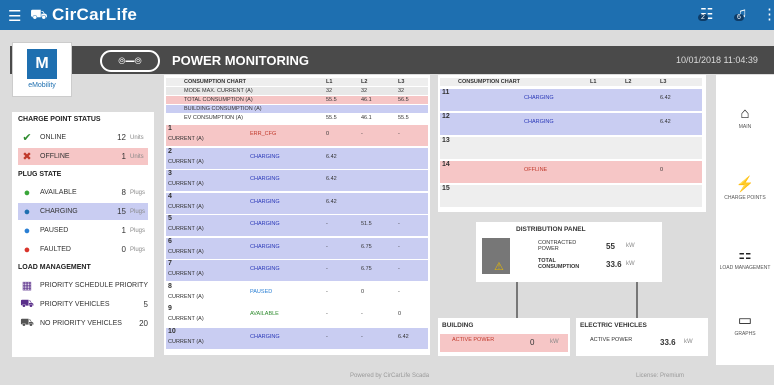 This screenshot has width=774, height=385. What do you see at coordinates (611, 340) in the screenshot?
I see `ev-power-label: ACTIVE POWER` at bounding box center [611, 340].